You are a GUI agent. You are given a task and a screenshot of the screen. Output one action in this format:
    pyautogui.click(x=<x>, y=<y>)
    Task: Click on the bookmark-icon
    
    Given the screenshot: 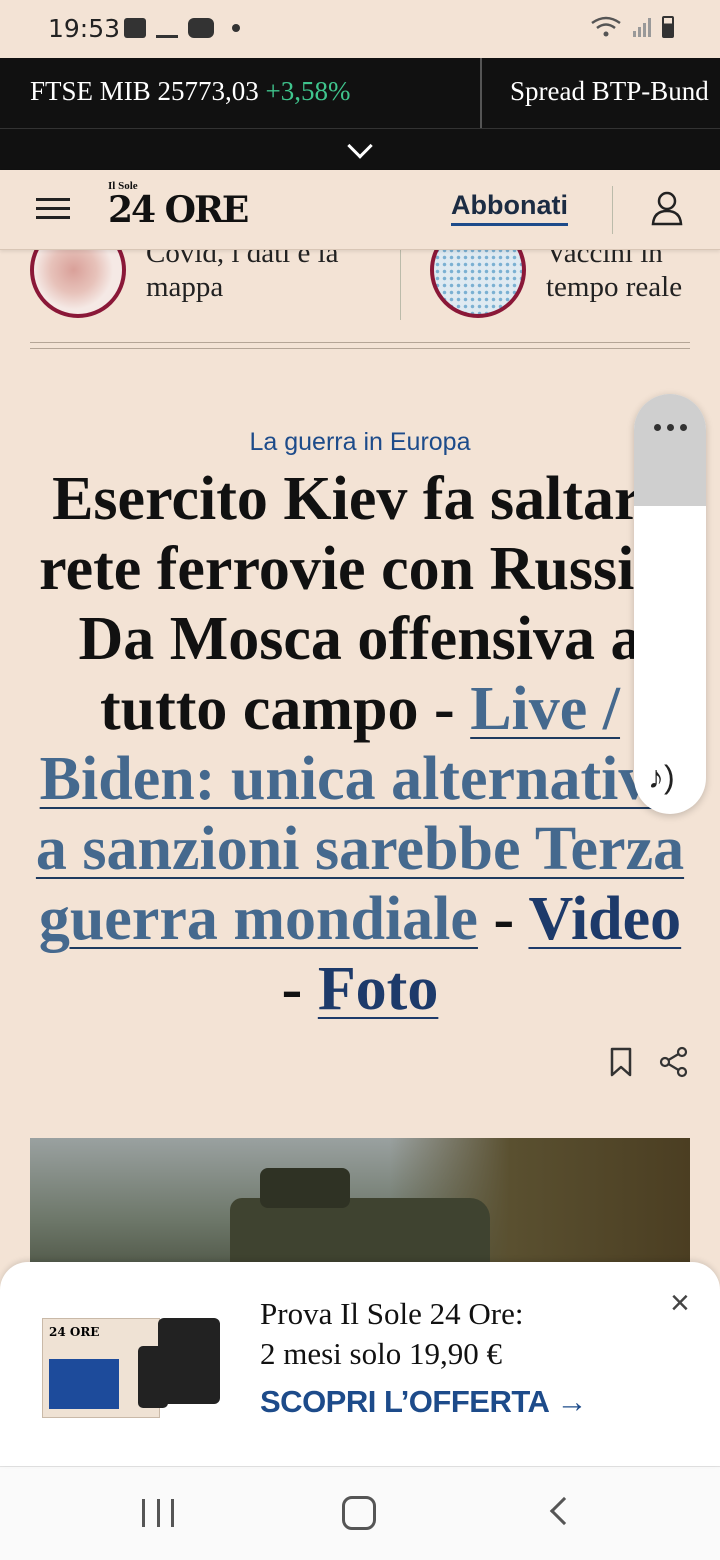 What is the action you would take?
    pyautogui.click(x=621, y=1062)
    